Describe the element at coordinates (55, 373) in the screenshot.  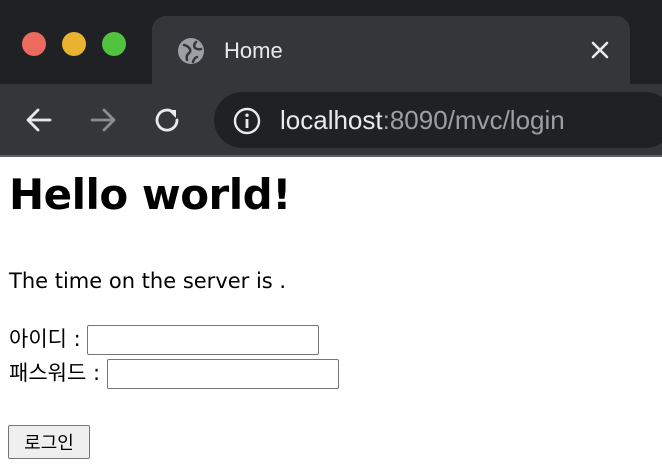
I see `password-label: 패스워드 :` at that location.